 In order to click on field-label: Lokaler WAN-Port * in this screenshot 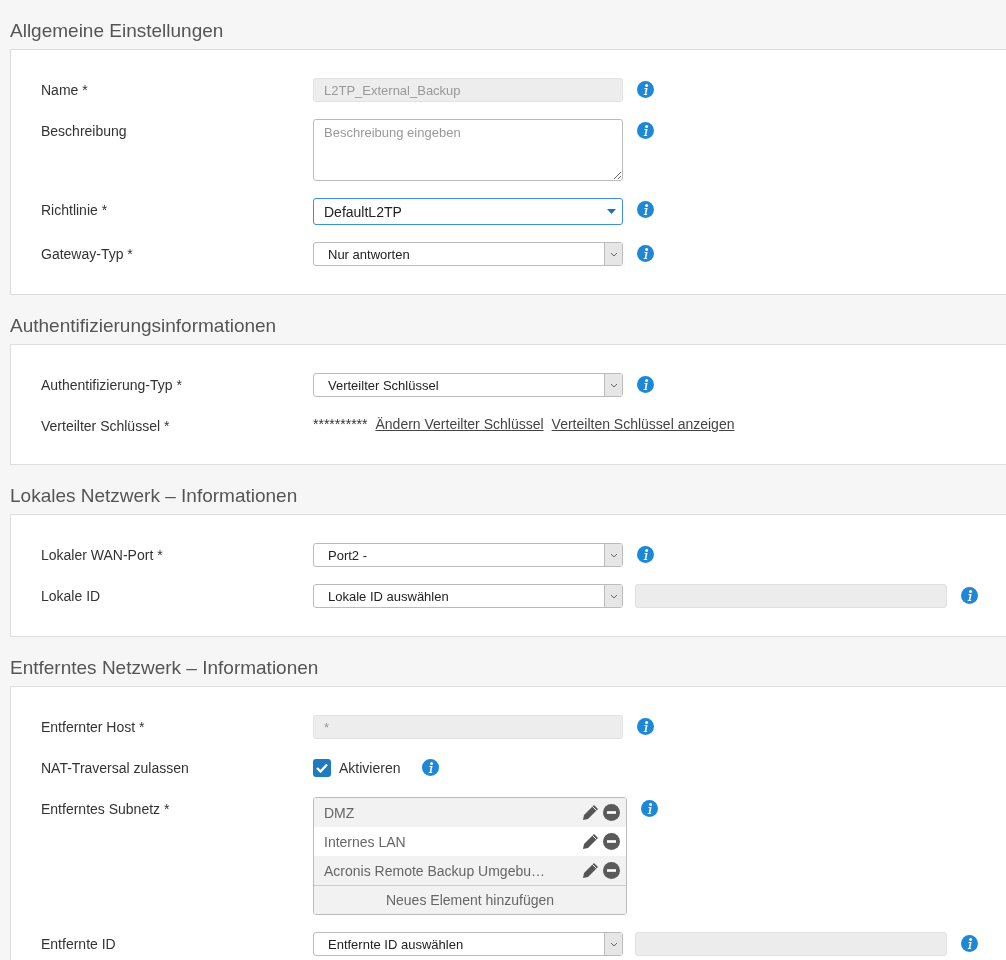, I will do `click(102, 555)`.